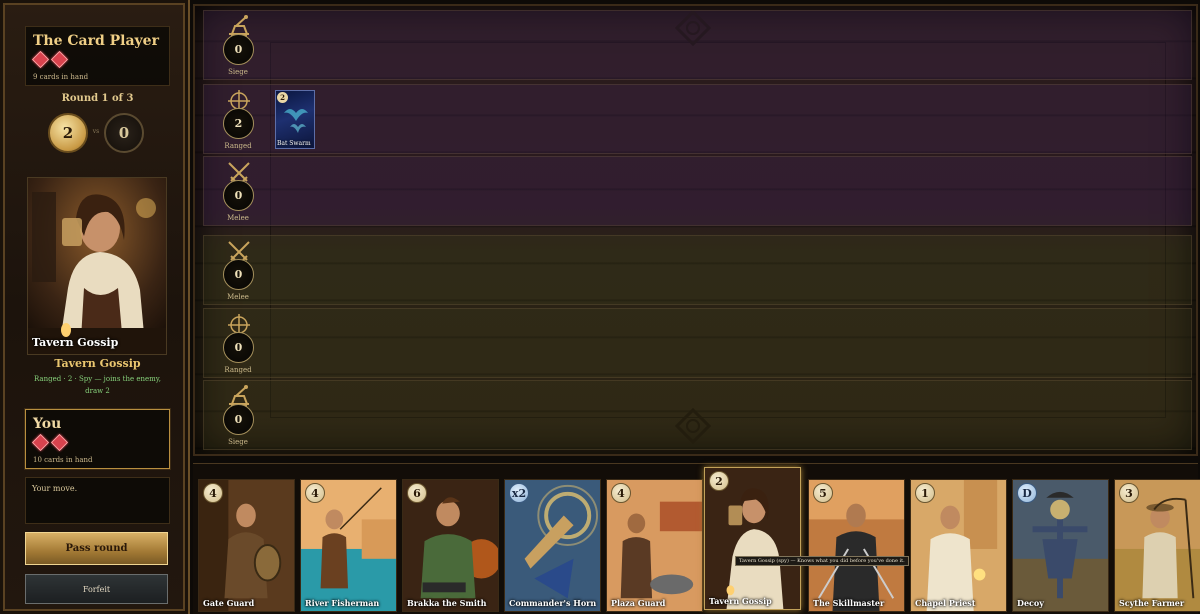 The height and width of the screenshot is (614, 1200). What do you see at coordinates (654, 545) in the screenshot?
I see `hand-card: 4 Plaza Guard` at bounding box center [654, 545].